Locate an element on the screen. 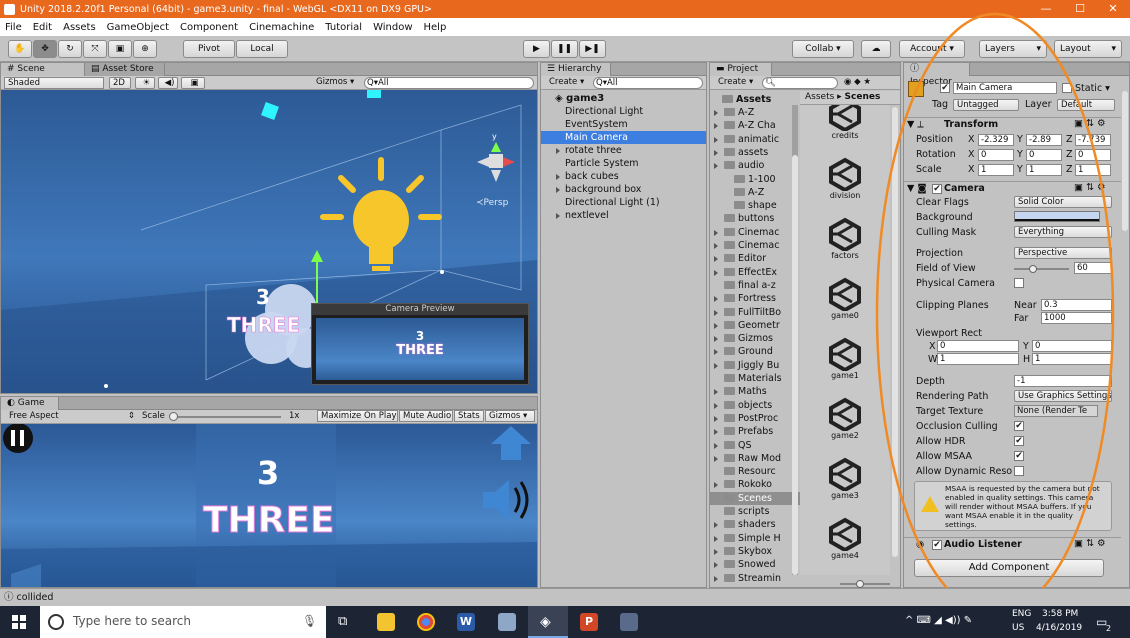  tab-inspector: ⓘ Inspector is located at coordinates (937, 75).